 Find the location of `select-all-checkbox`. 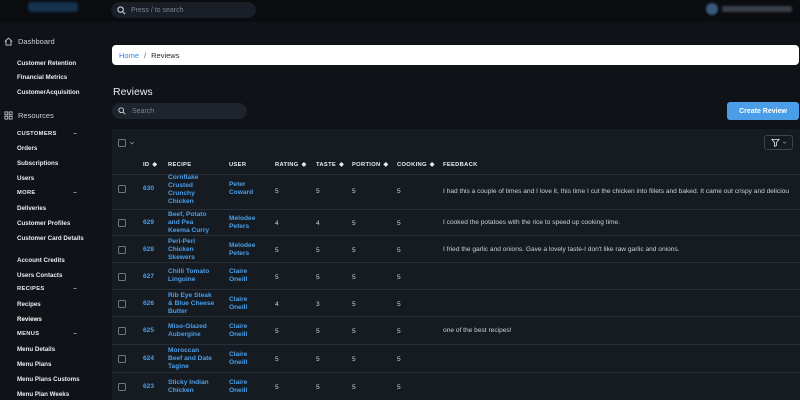

select-all-checkbox is located at coordinates (122, 143).